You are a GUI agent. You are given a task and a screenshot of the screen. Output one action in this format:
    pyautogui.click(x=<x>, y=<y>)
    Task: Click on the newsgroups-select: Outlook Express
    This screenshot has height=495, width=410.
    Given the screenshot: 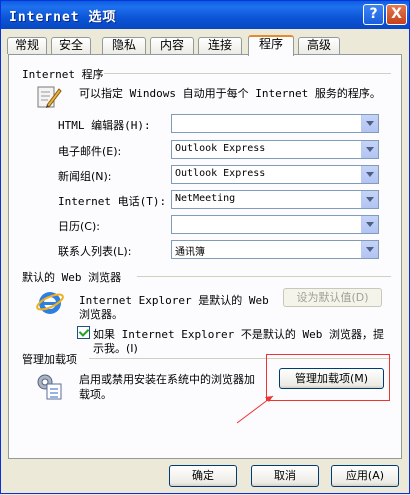 What is the action you would take?
    pyautogui.click(x=275, y=174)
    